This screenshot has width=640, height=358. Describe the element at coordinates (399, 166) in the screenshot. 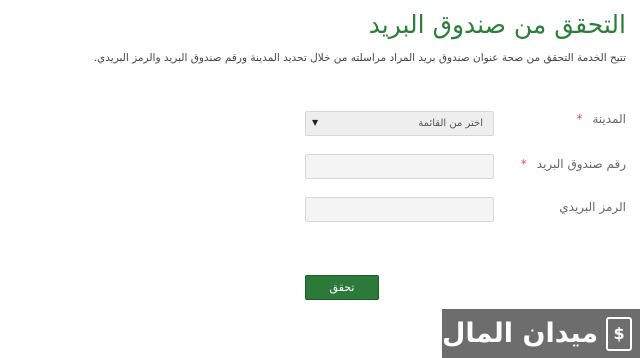

I see `po-box-input` at that location.